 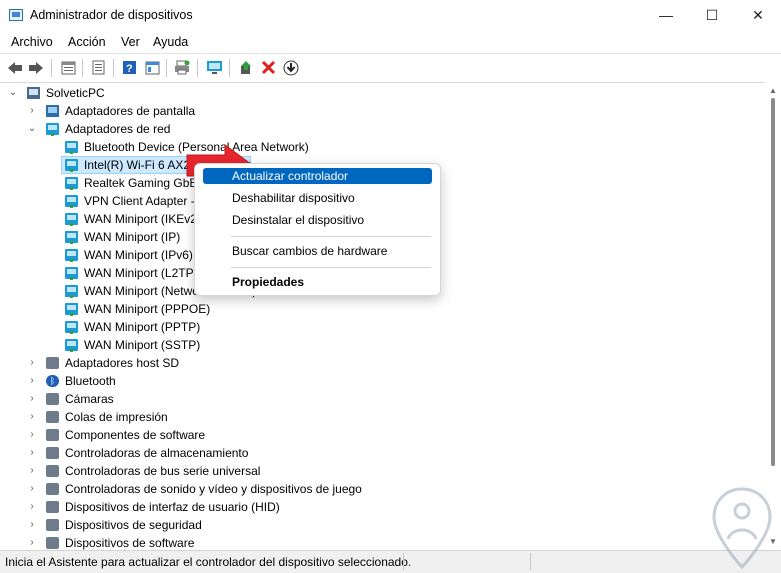 What do you see at coordinates (293, 198) in the screenshot?
I see `menu-item-label: Deshabilitar dispositivo` at bounding box center [293, 198].